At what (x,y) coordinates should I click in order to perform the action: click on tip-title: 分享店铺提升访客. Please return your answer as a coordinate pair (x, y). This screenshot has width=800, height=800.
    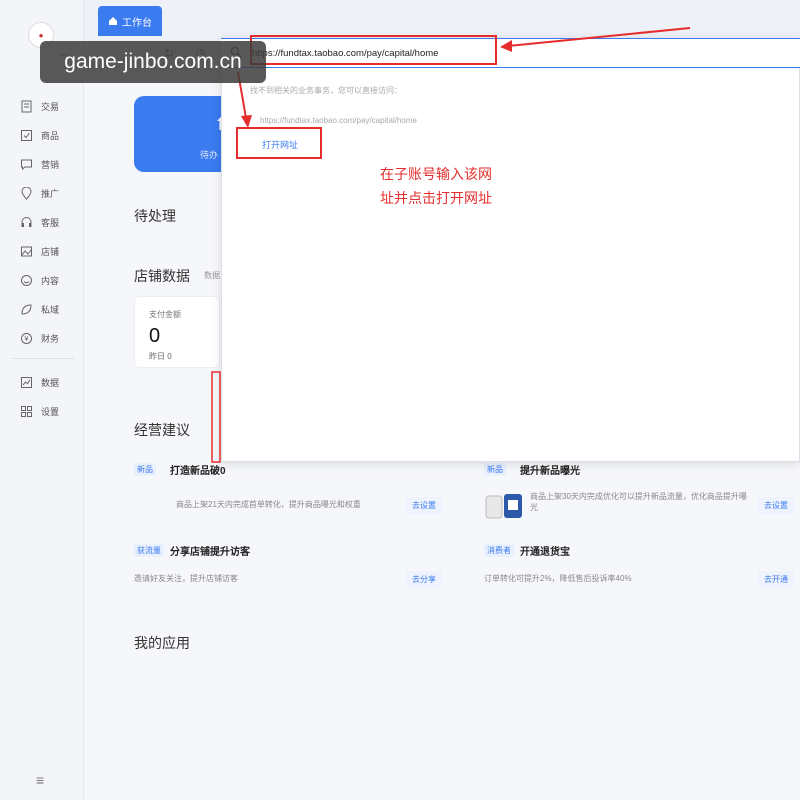
    Looking at the image, I should click on (210, 552).